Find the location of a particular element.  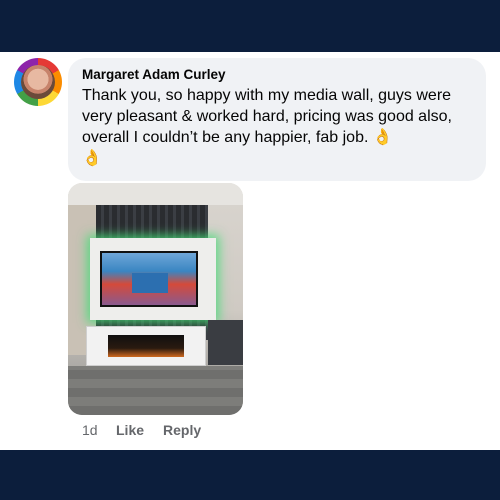

side-cabinet is located at coordinates (225, 342).